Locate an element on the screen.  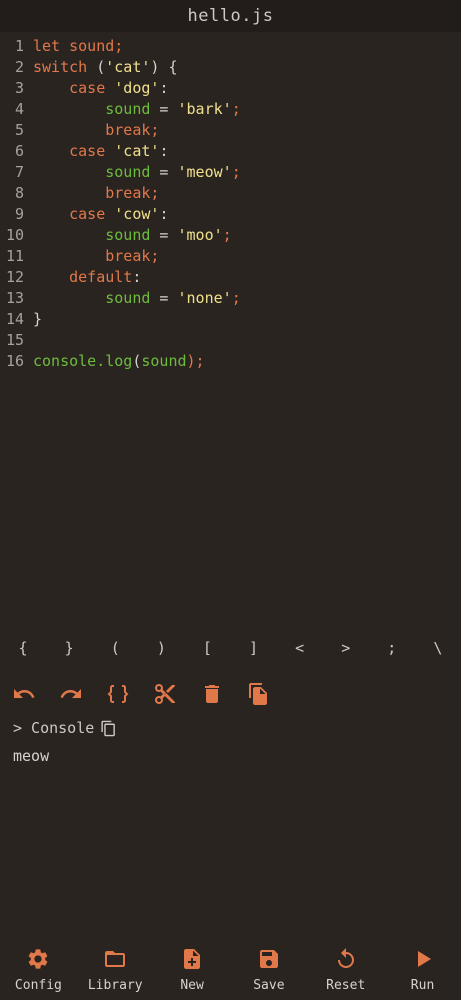
reset-icon is located at coordinates (345, 958).